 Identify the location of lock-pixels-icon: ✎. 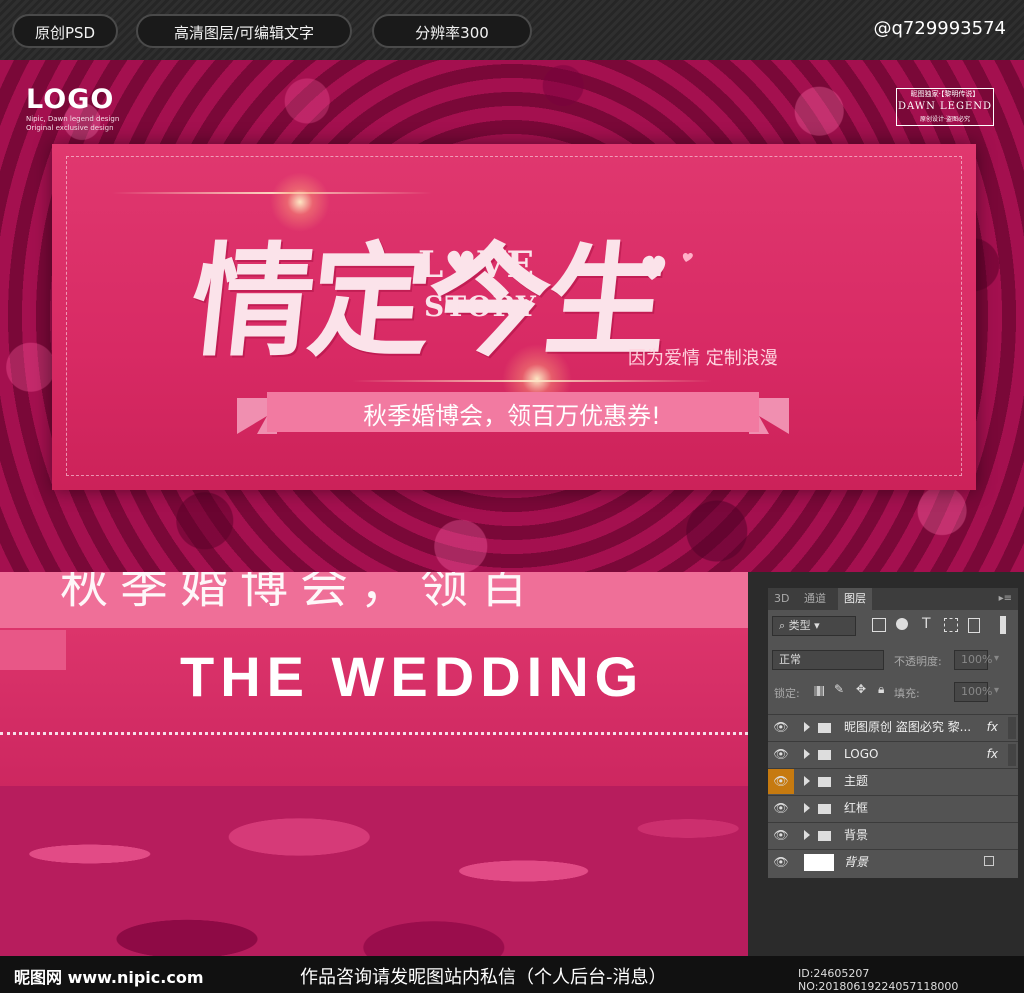
(839, 689).